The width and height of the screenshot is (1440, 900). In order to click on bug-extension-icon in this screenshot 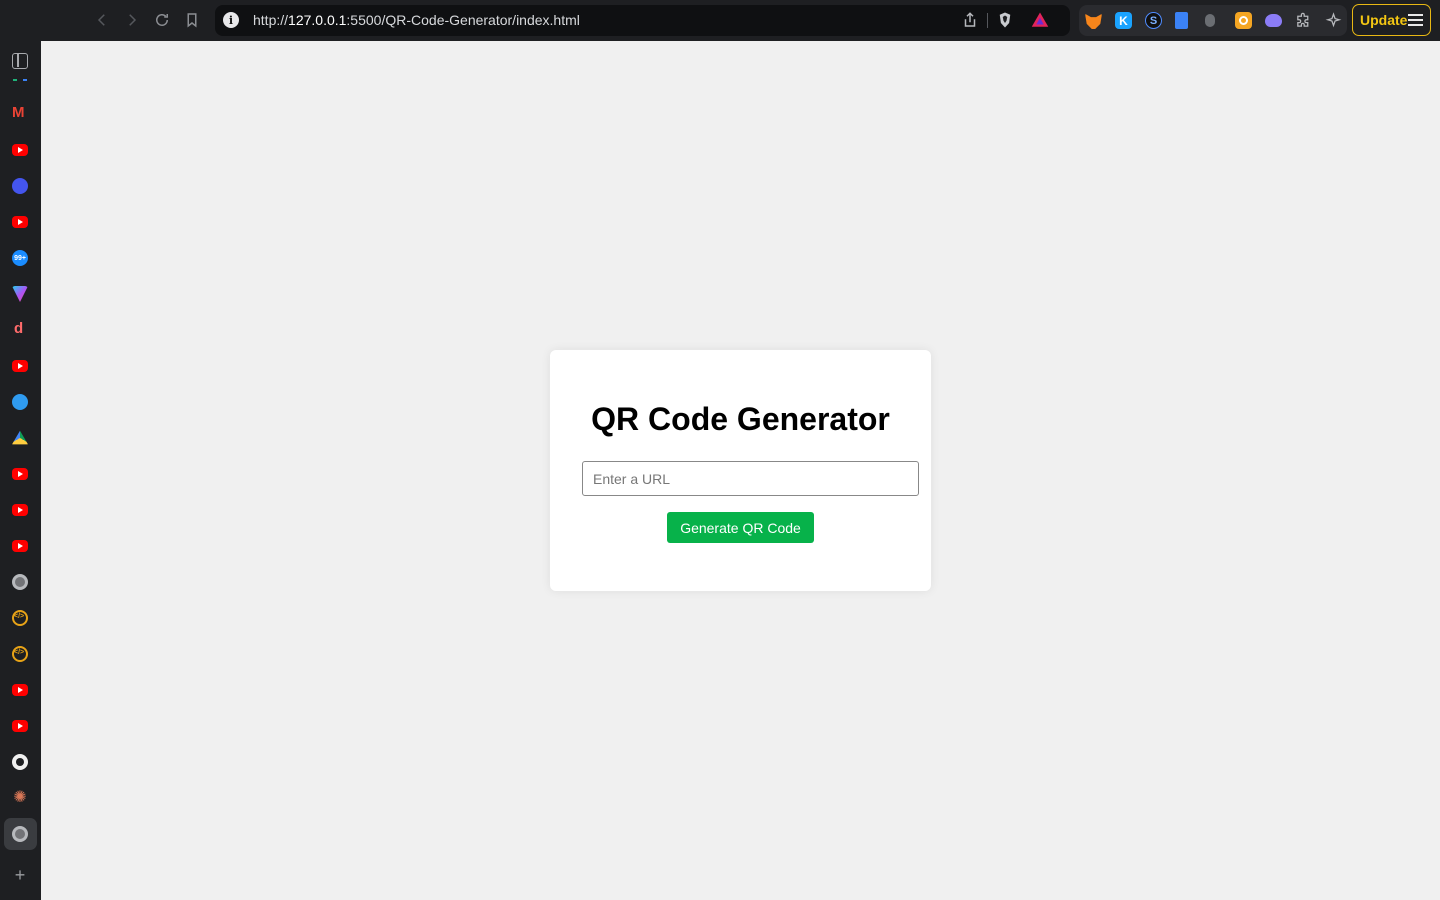, I will do `click(1210, 20)`.